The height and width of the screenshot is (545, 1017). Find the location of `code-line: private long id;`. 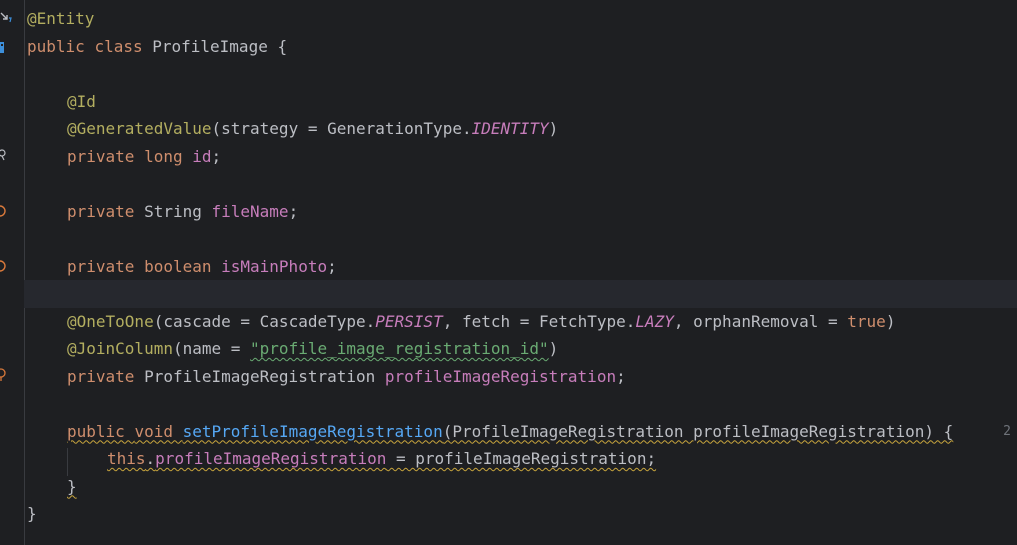

code-line: private long id; is located at coordinates (522, 157).